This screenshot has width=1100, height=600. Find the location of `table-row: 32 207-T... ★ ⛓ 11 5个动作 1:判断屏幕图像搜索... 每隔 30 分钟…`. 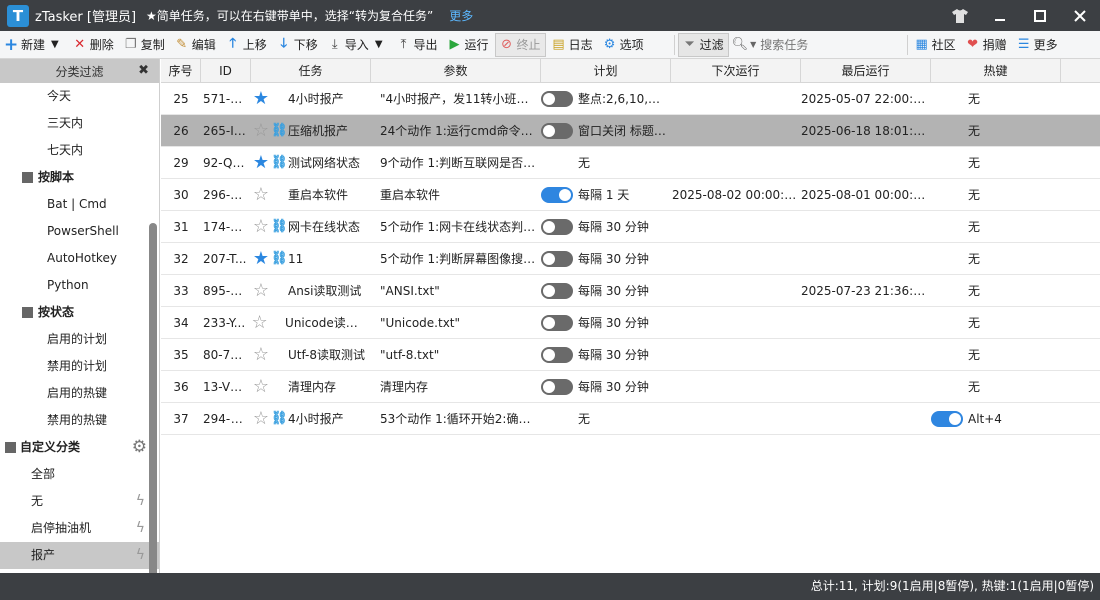

table-row: 32 207-T... ★ ⛓ 11 5个动作 1:判断屏幕图像搜索... 每隔 30 分钟… is located at coordinates (630, 259).